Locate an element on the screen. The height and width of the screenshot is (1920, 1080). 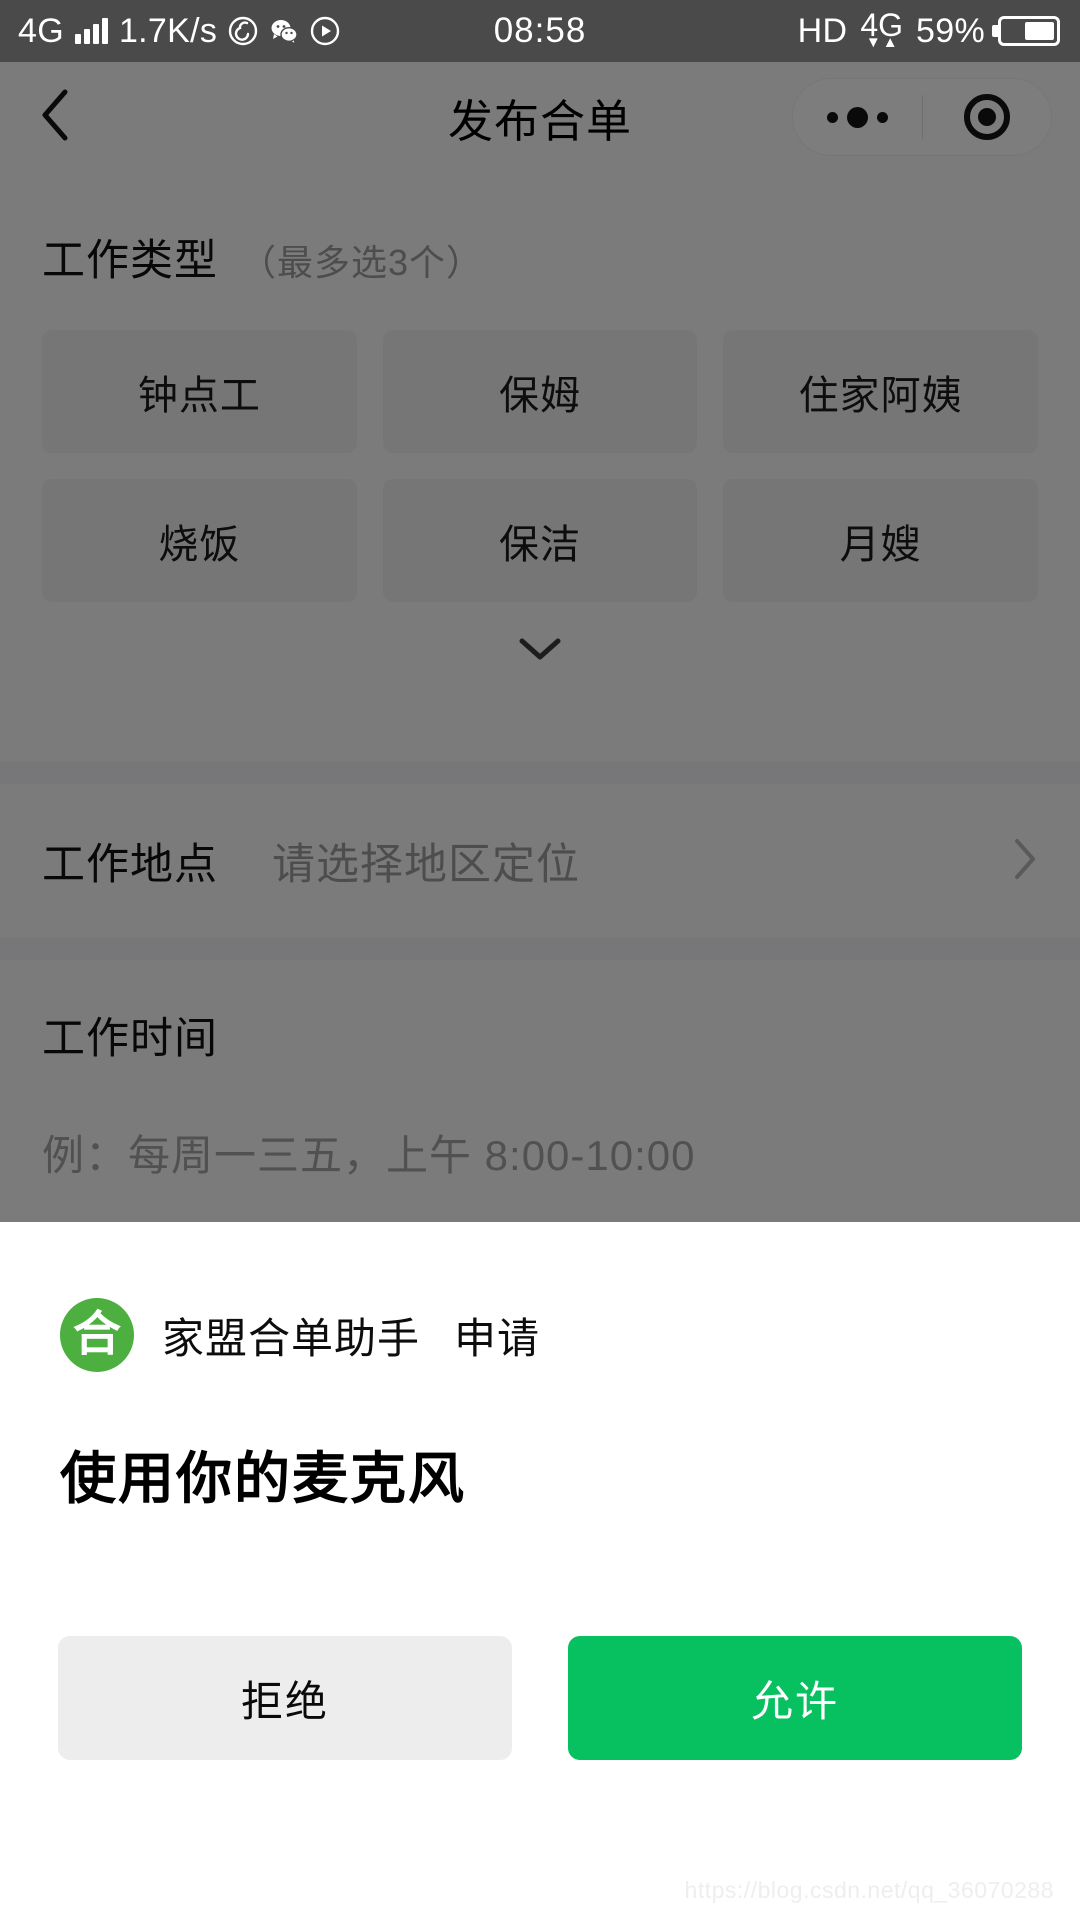
miniprogram-capsule is located at coordinates (922, 117).